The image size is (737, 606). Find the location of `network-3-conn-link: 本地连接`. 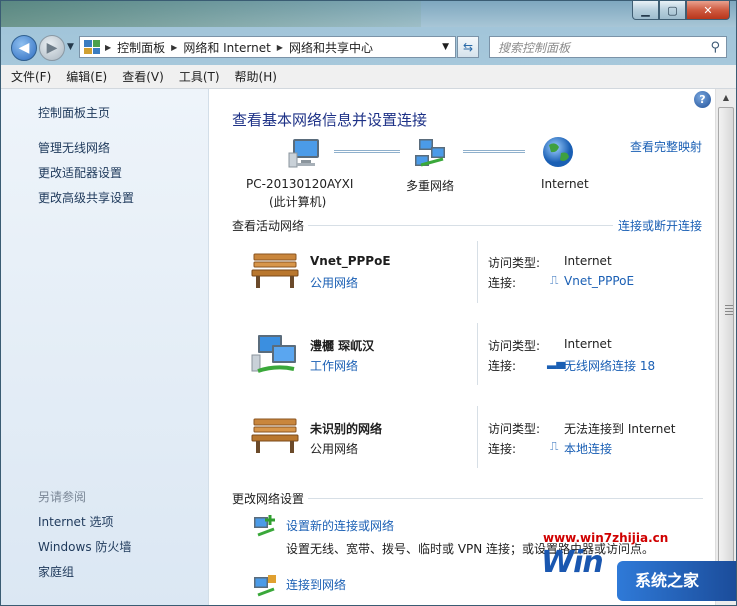

network-3-conn-link: 本地连接 is located at coordinates (588, 448).